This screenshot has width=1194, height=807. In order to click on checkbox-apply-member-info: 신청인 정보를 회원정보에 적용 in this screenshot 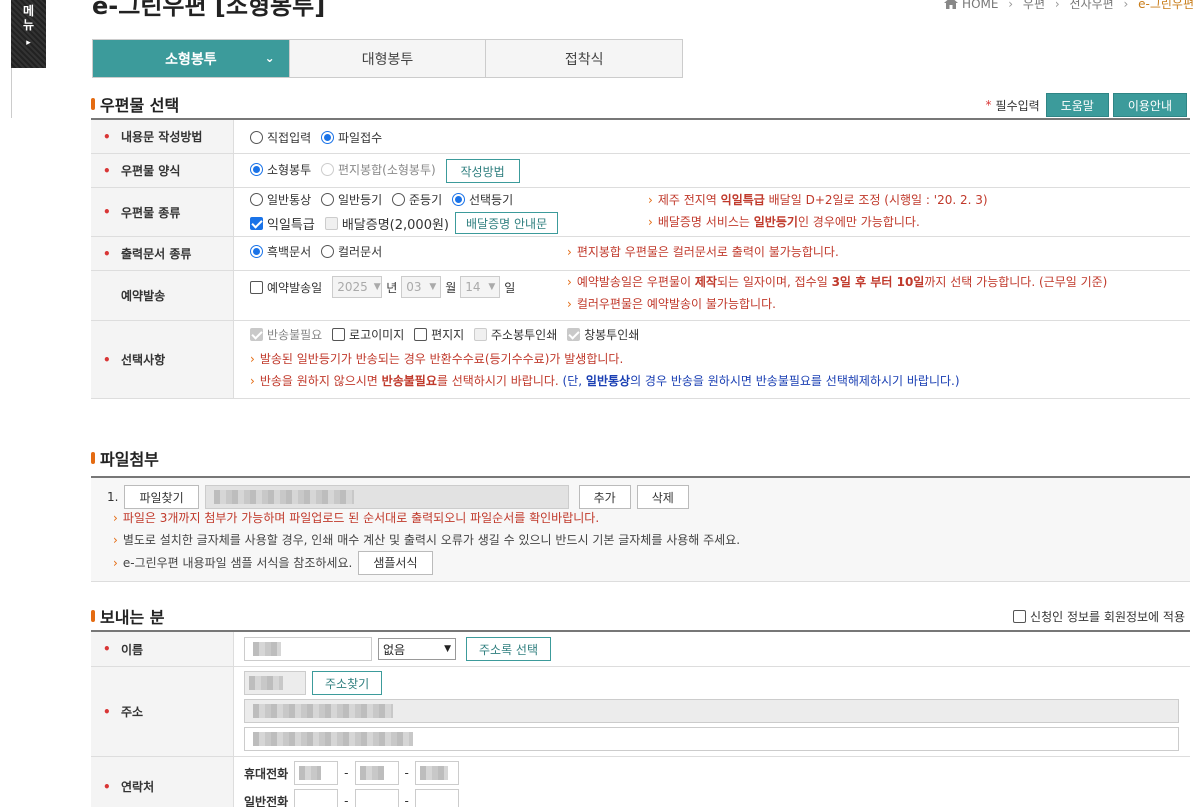, I will do `click(1099, 616)`.